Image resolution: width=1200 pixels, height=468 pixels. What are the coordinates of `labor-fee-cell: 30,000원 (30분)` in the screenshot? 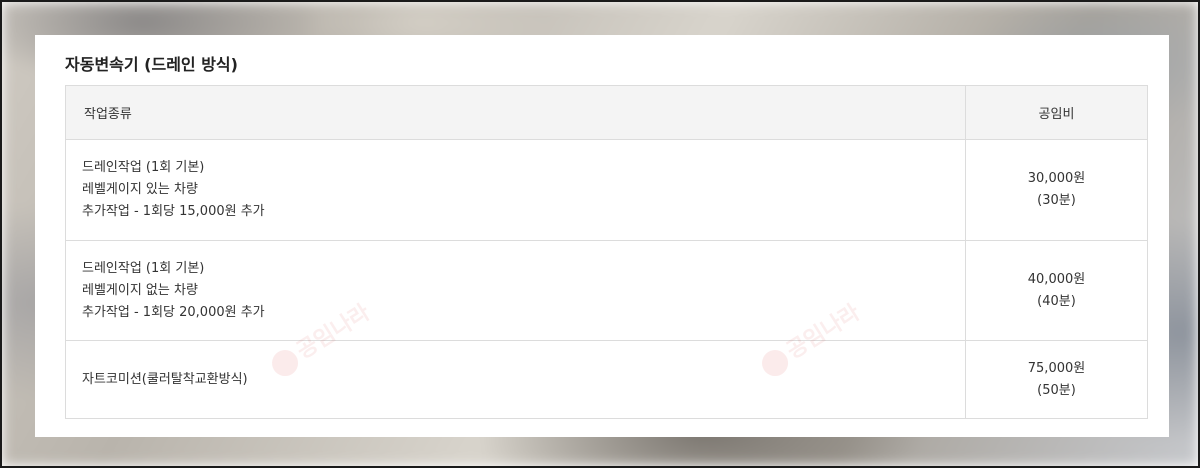 It's located at (1056, 190).